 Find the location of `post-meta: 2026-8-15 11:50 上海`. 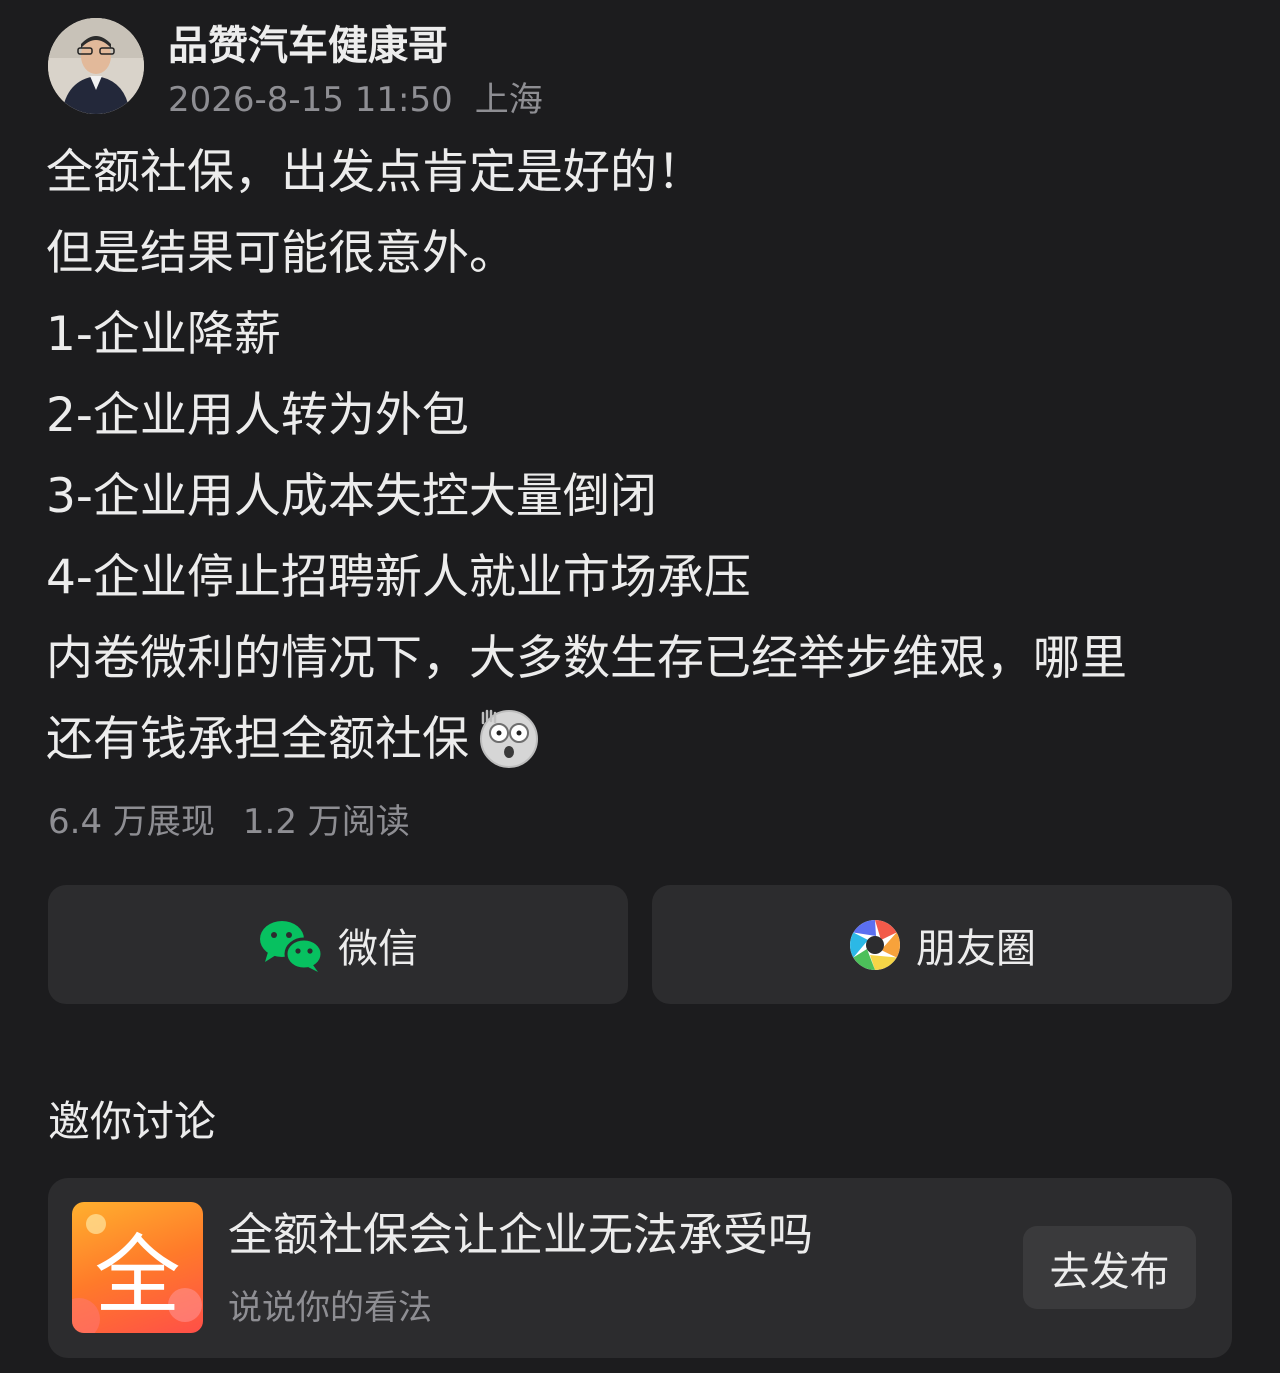

post-meta: 2026-8-15 11:50 上海 is located at coordinates (355, 100).